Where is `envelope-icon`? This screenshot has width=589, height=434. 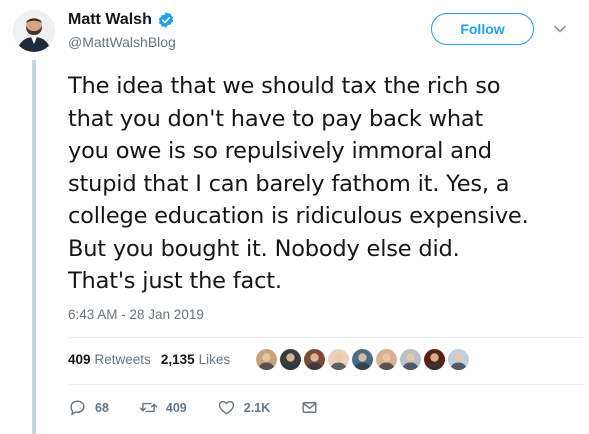
envelope-icon is located at coordinates (309, 407).